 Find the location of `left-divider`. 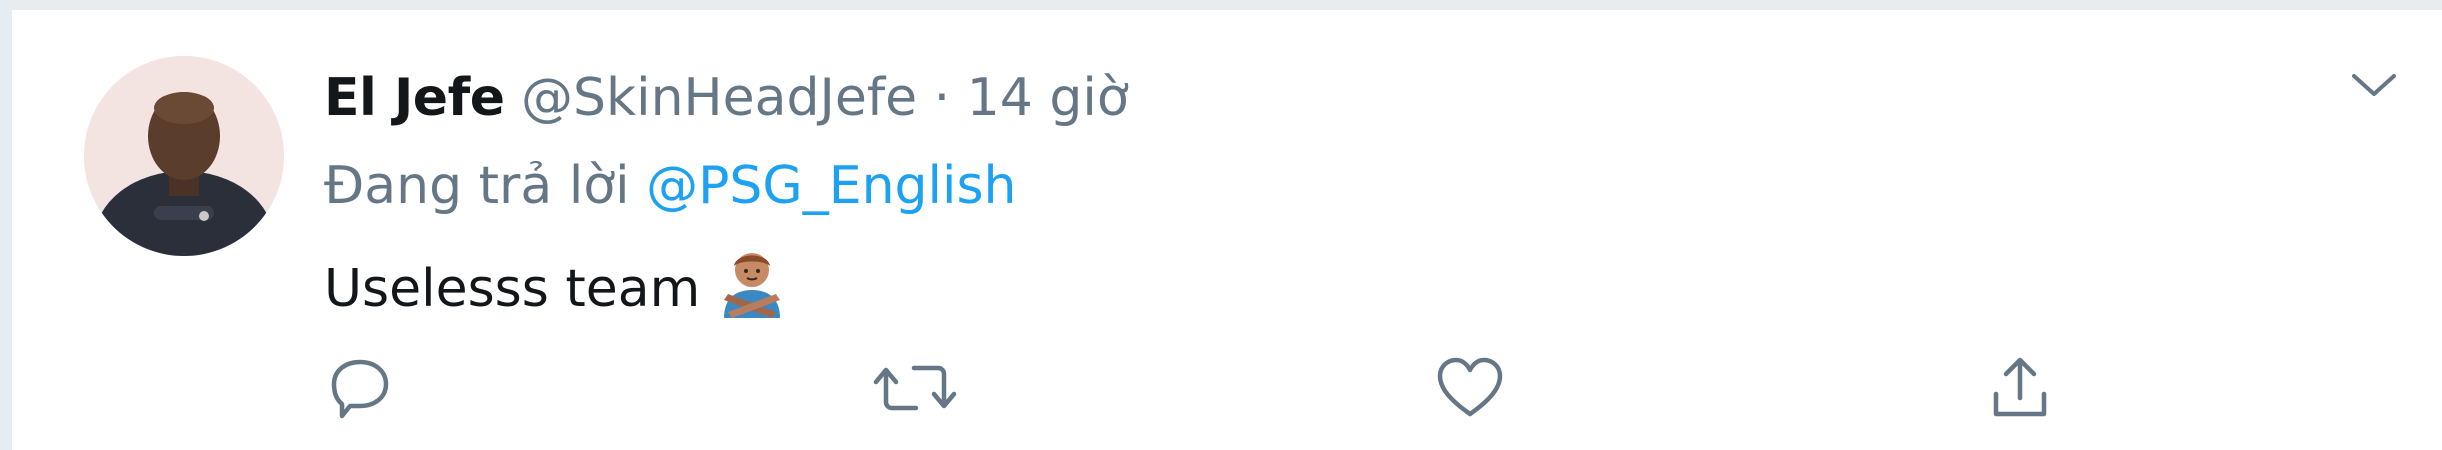

left-divider is located at coordinates (6, 225).